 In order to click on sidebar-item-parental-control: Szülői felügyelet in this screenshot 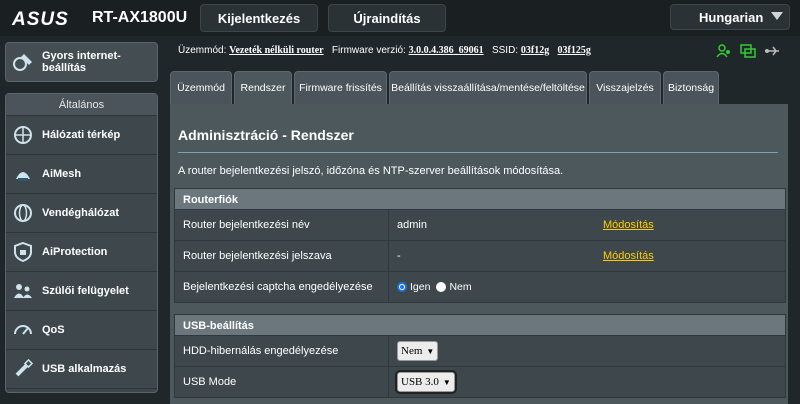, I will do `click(81, 291)`.